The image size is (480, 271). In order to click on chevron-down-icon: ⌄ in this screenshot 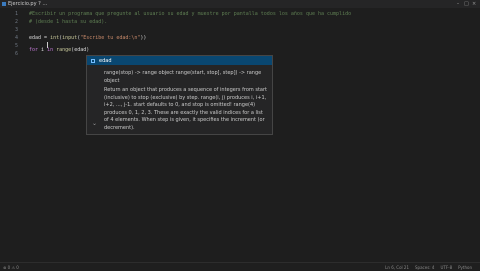, I will do `click(94, 123)`.